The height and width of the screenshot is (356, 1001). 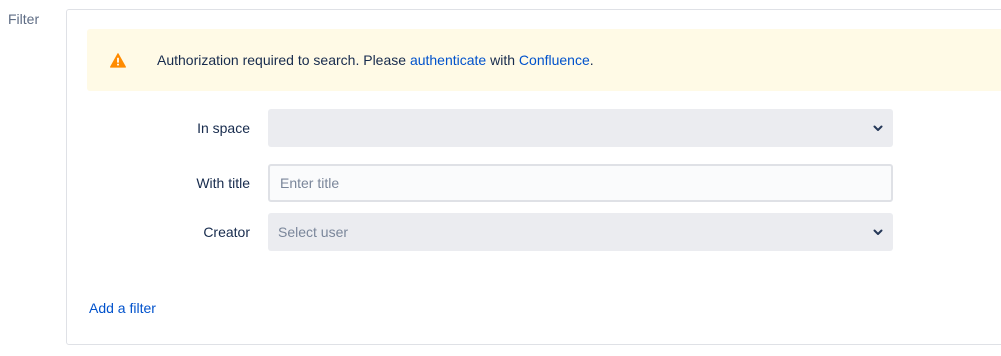 What do you see at coordinates (580, 128) in the screenshot?
I see `space-select` at bounding box center [580, 128].